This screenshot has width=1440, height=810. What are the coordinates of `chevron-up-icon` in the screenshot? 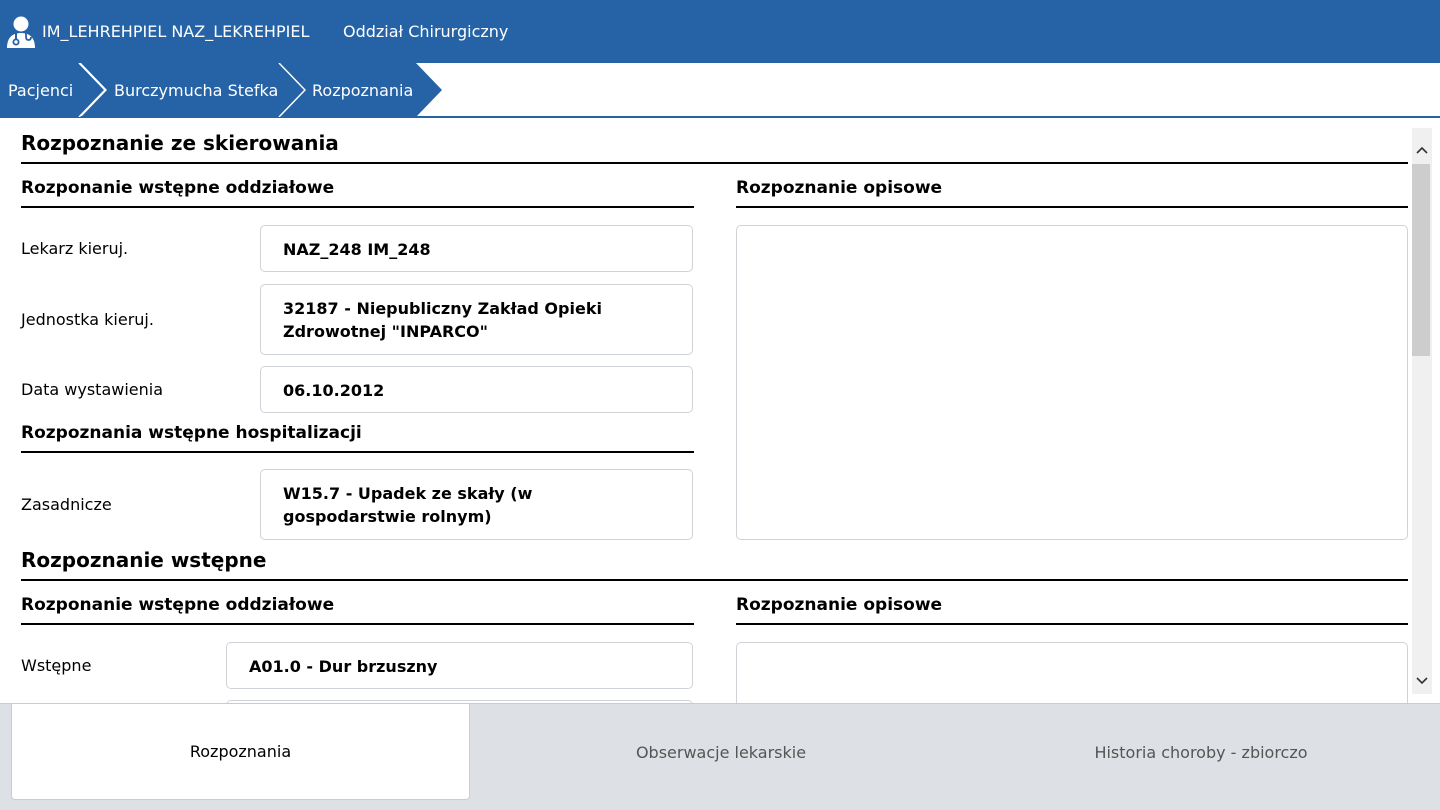 It's located at (1422, 150).